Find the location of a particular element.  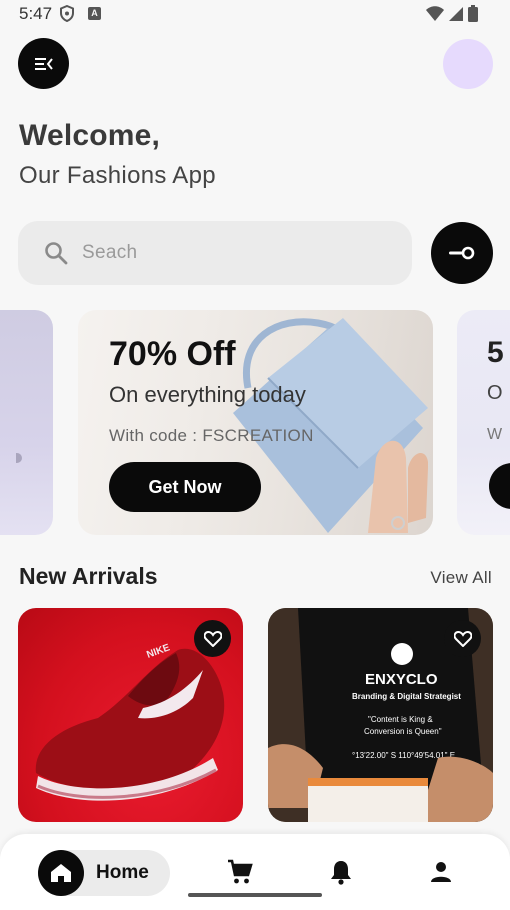

product-card-sneaker: NIKE is located at coordinates (130, 715).